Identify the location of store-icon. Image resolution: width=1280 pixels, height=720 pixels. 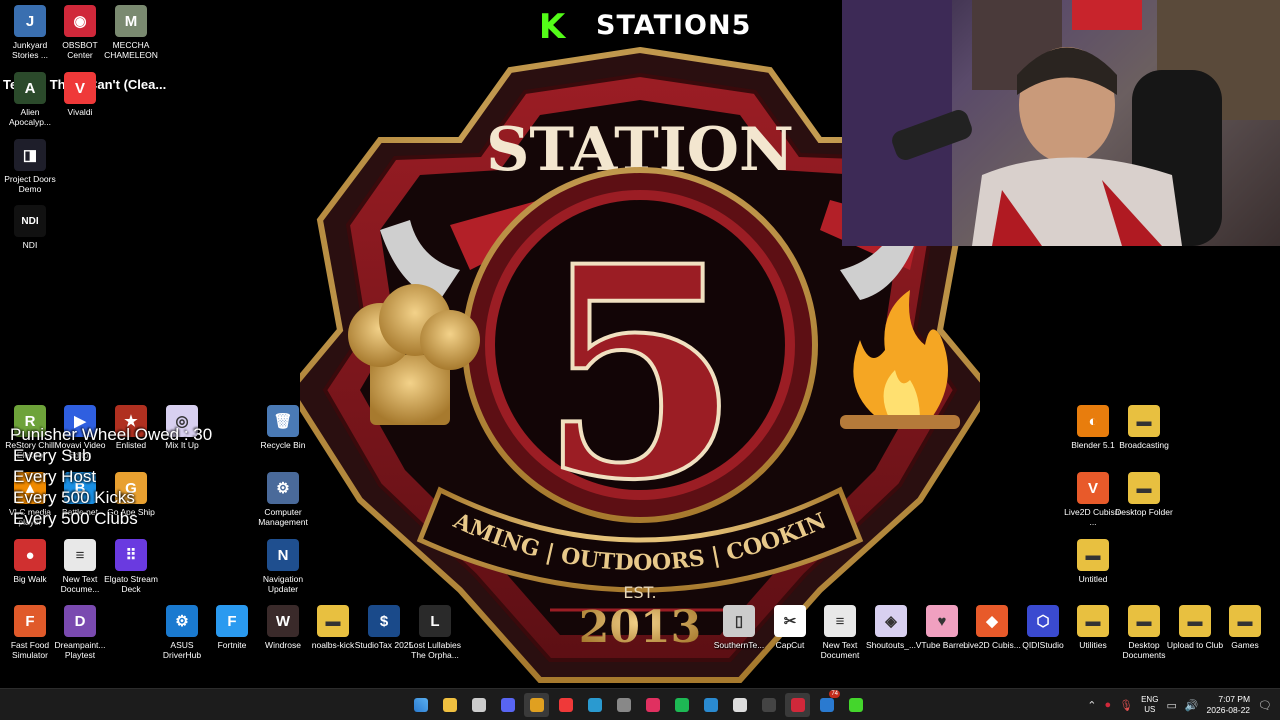
(478, 705).